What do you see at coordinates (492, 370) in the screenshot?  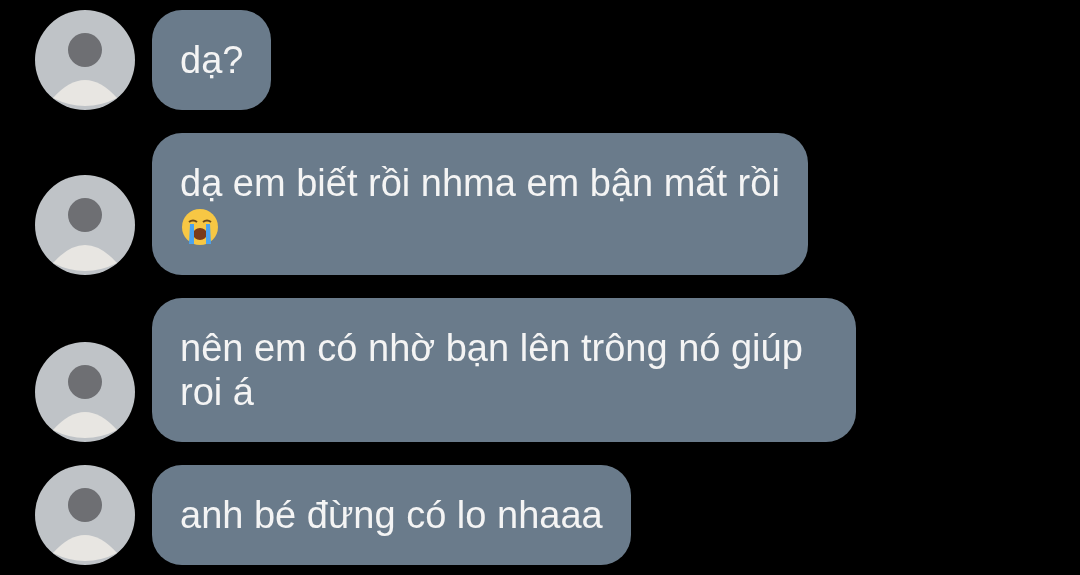 I see `message-text: nên em có nhờ bạn lên trông nó giúp roi á` at bounding box center [492, 370].